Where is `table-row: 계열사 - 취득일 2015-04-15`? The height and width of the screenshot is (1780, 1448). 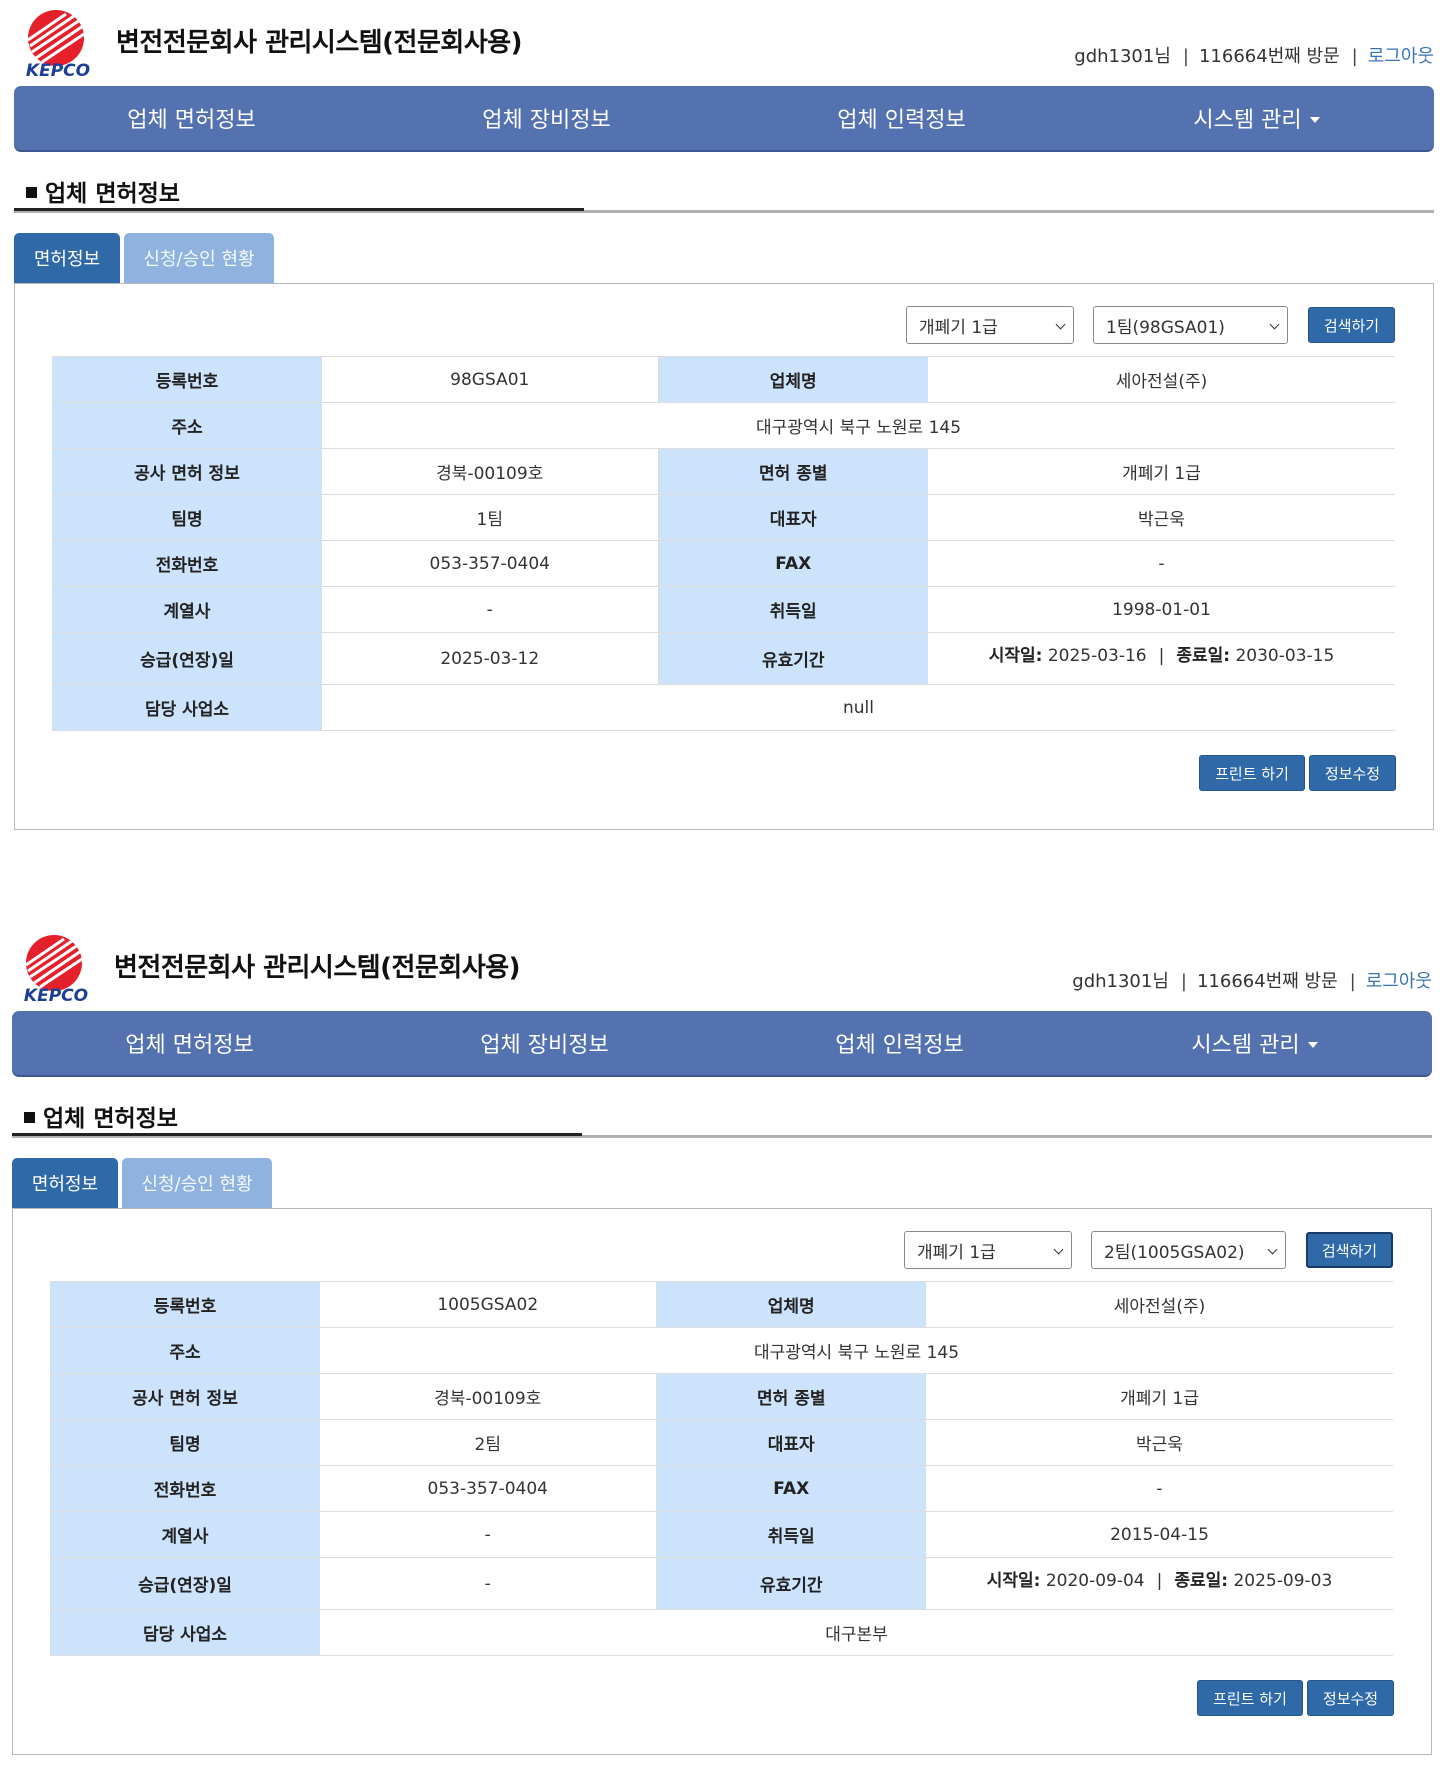 table-row: 계열사 - 취득일 2015-04-15 is located at coordinates (721, 1534).